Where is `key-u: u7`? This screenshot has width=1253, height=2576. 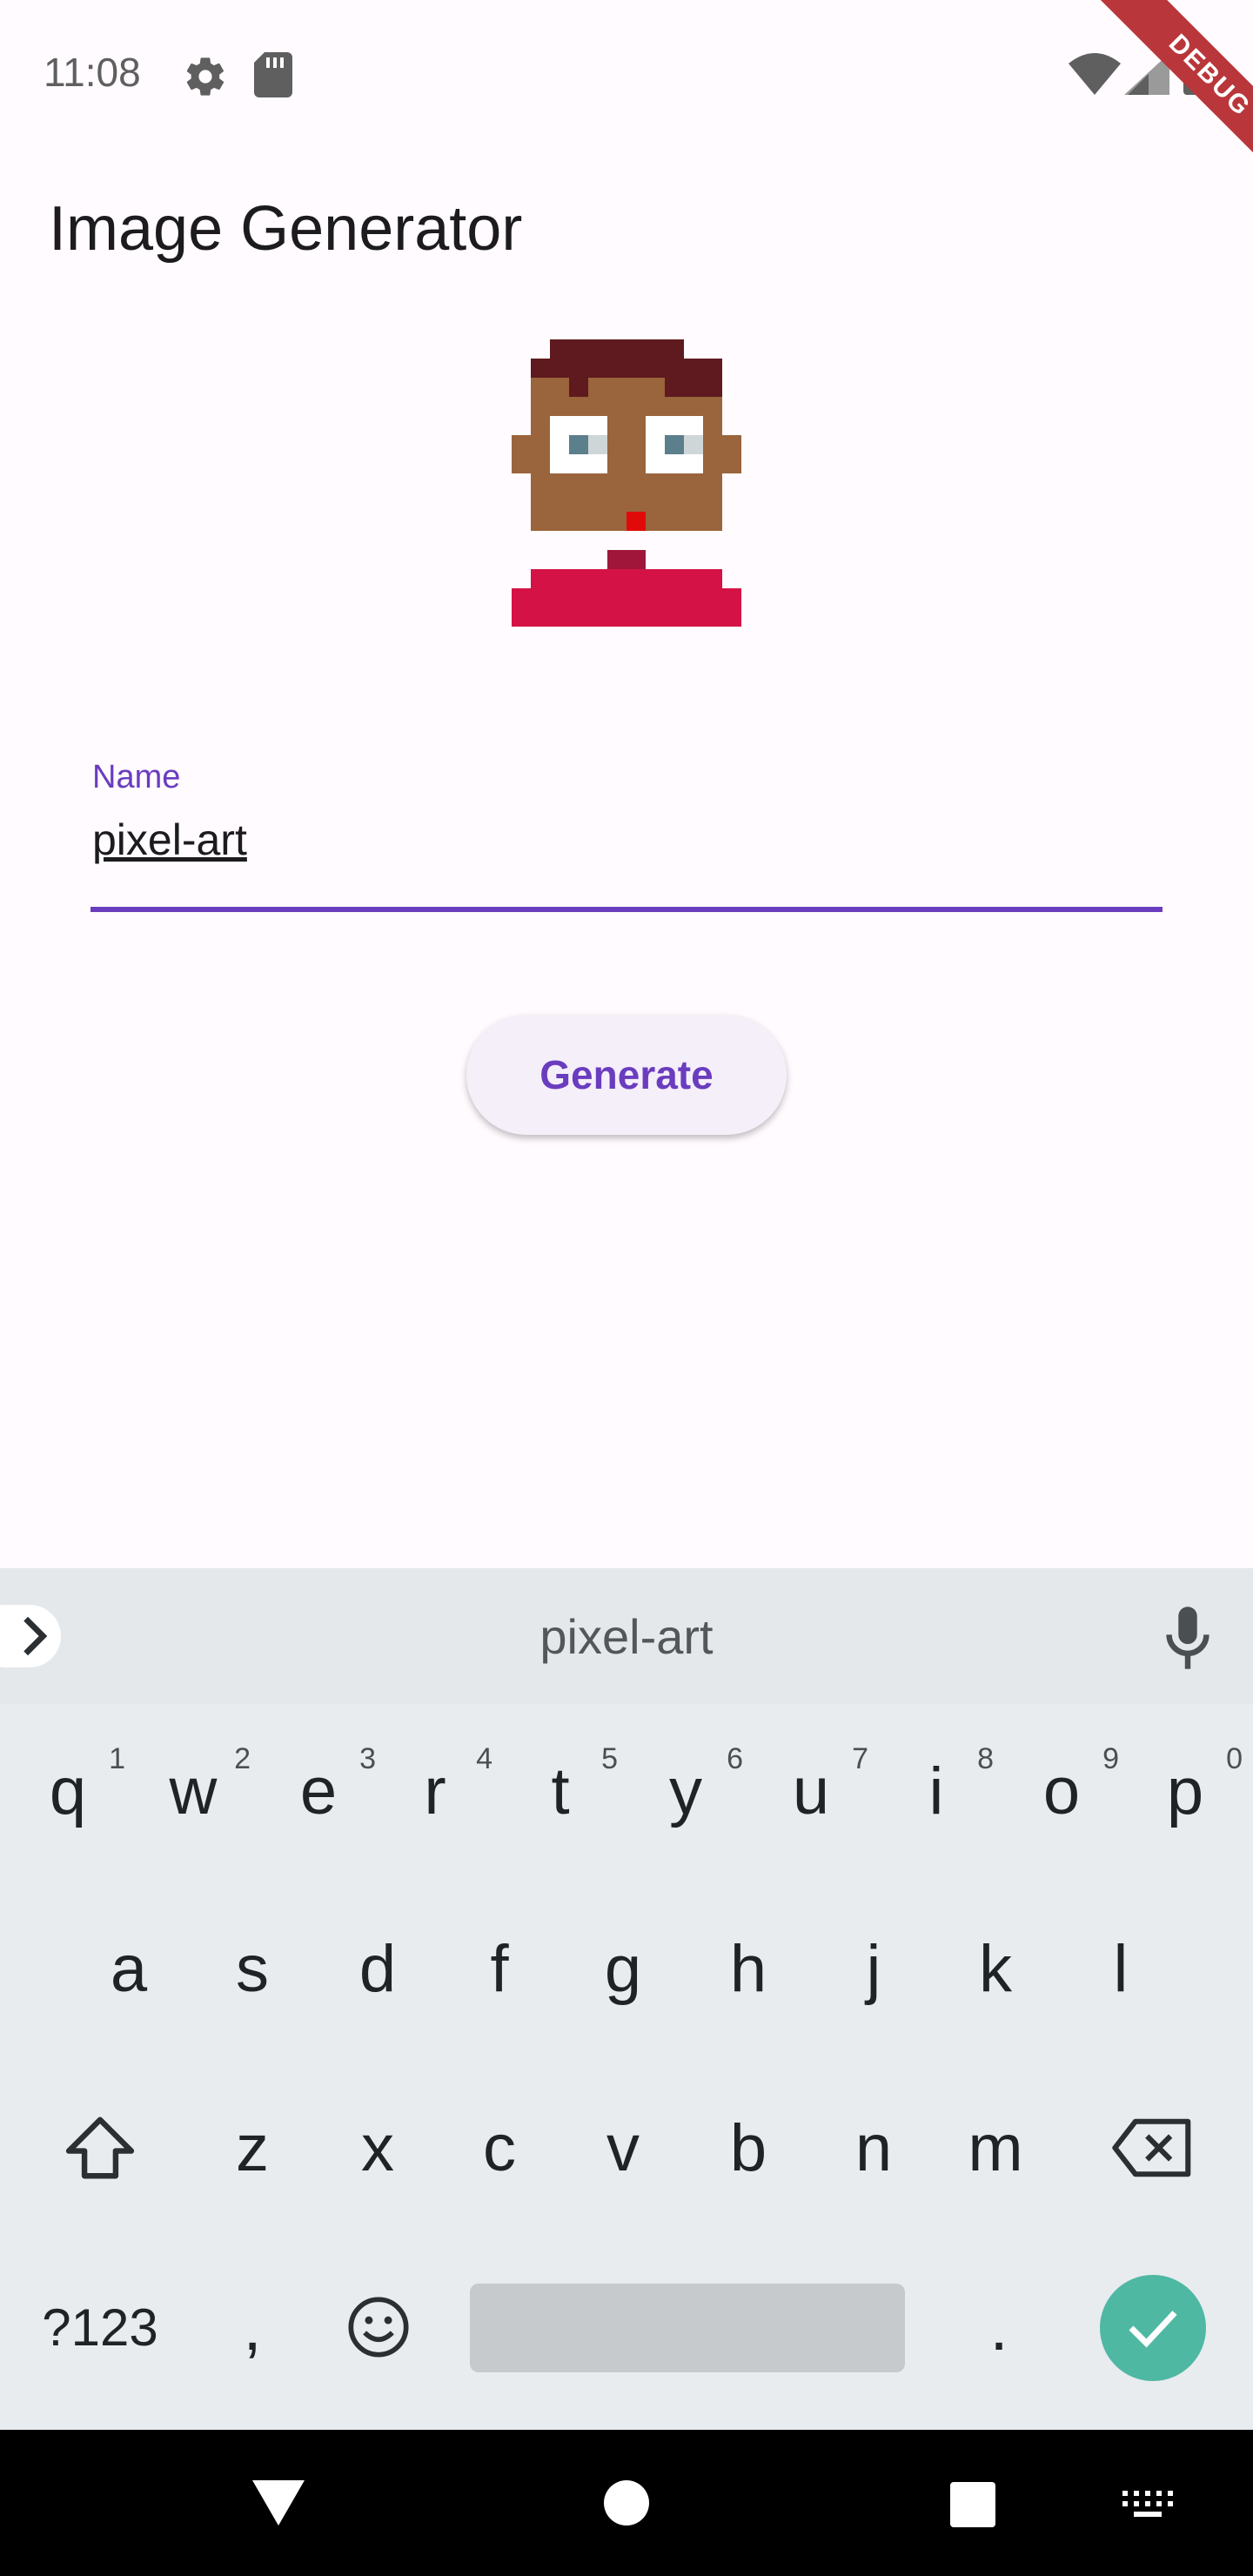
key-u: u7 is located at coordinates (811, 1791).